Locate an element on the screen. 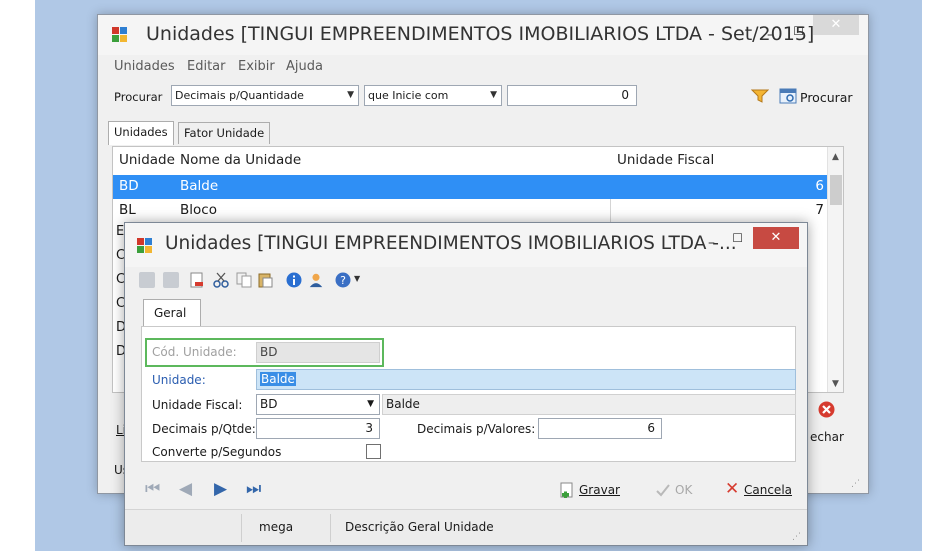  column-header-unidade: Unidade is located at coordinates (147, 160).